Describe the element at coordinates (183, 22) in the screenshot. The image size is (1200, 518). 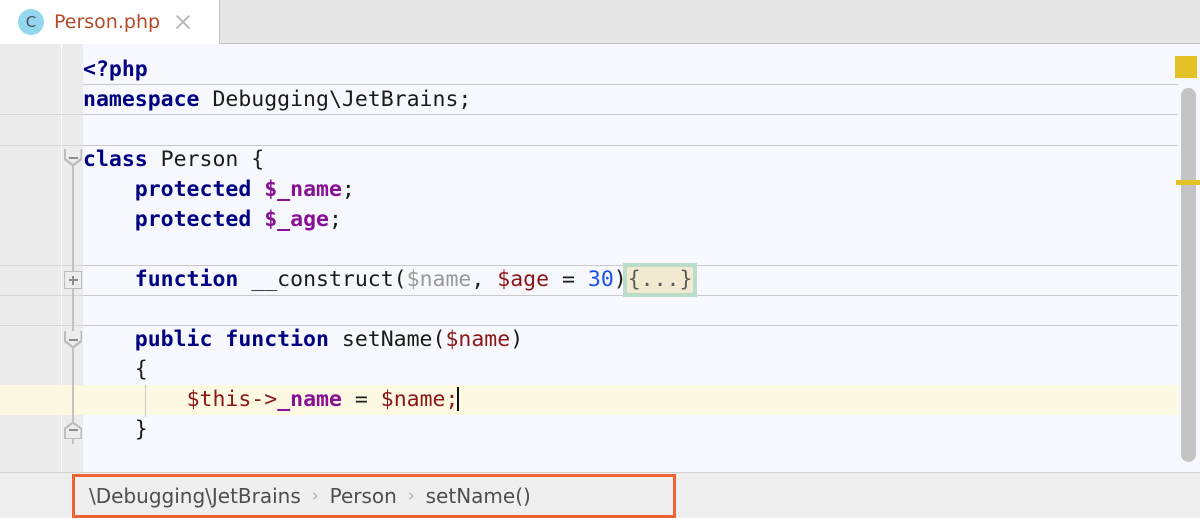
I see `close-icon` at that location.